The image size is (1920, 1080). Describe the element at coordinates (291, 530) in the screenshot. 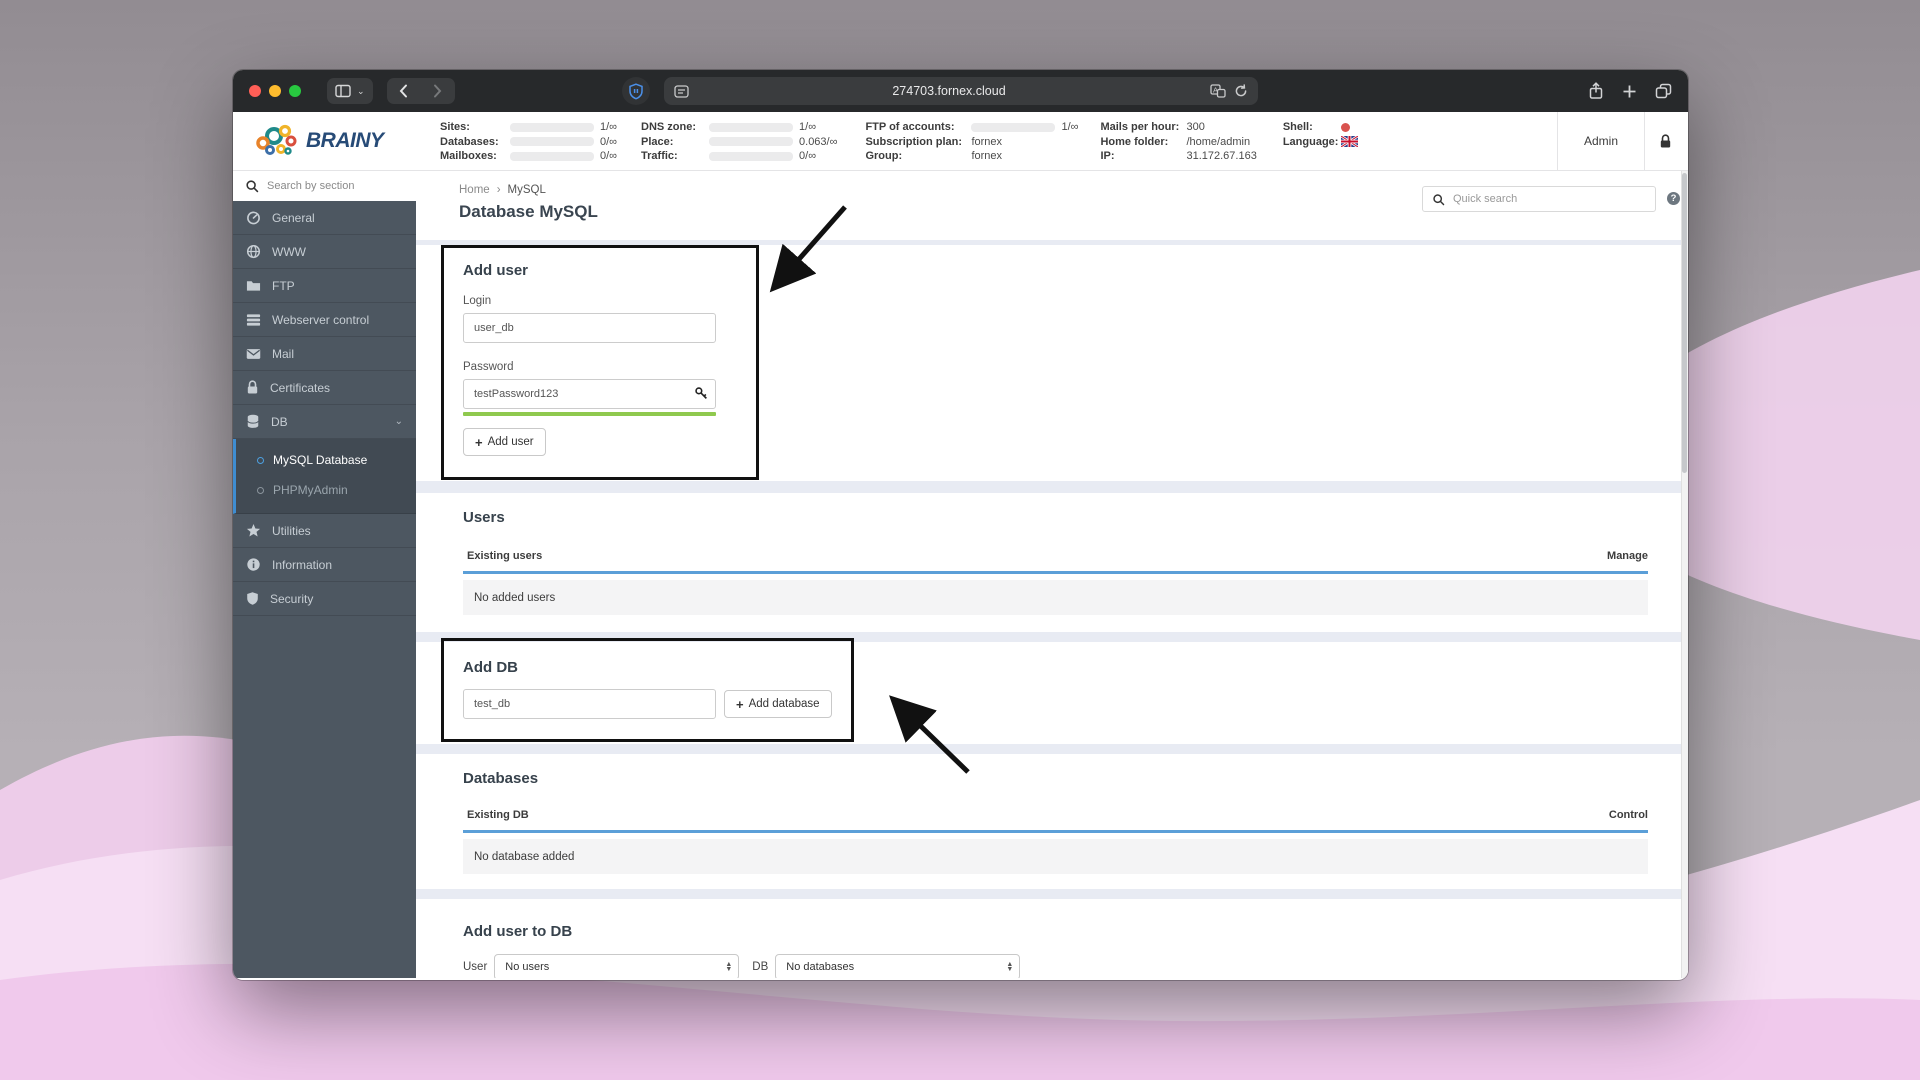

I see `sidebar-item-label: Utilities` at that location.